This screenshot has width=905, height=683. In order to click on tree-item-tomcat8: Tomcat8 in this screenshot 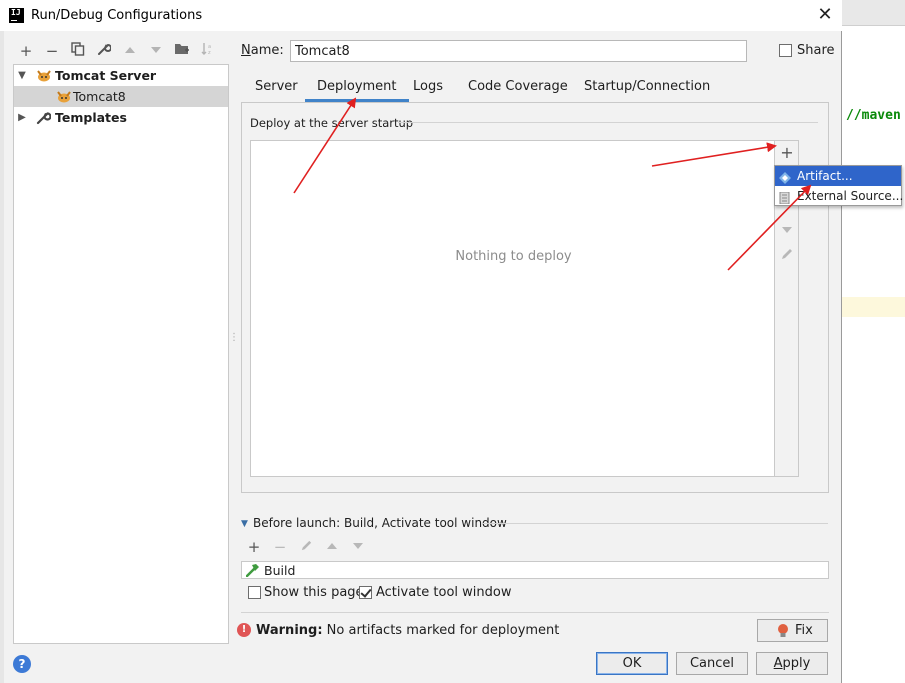, I will do `click(121, 96)`.